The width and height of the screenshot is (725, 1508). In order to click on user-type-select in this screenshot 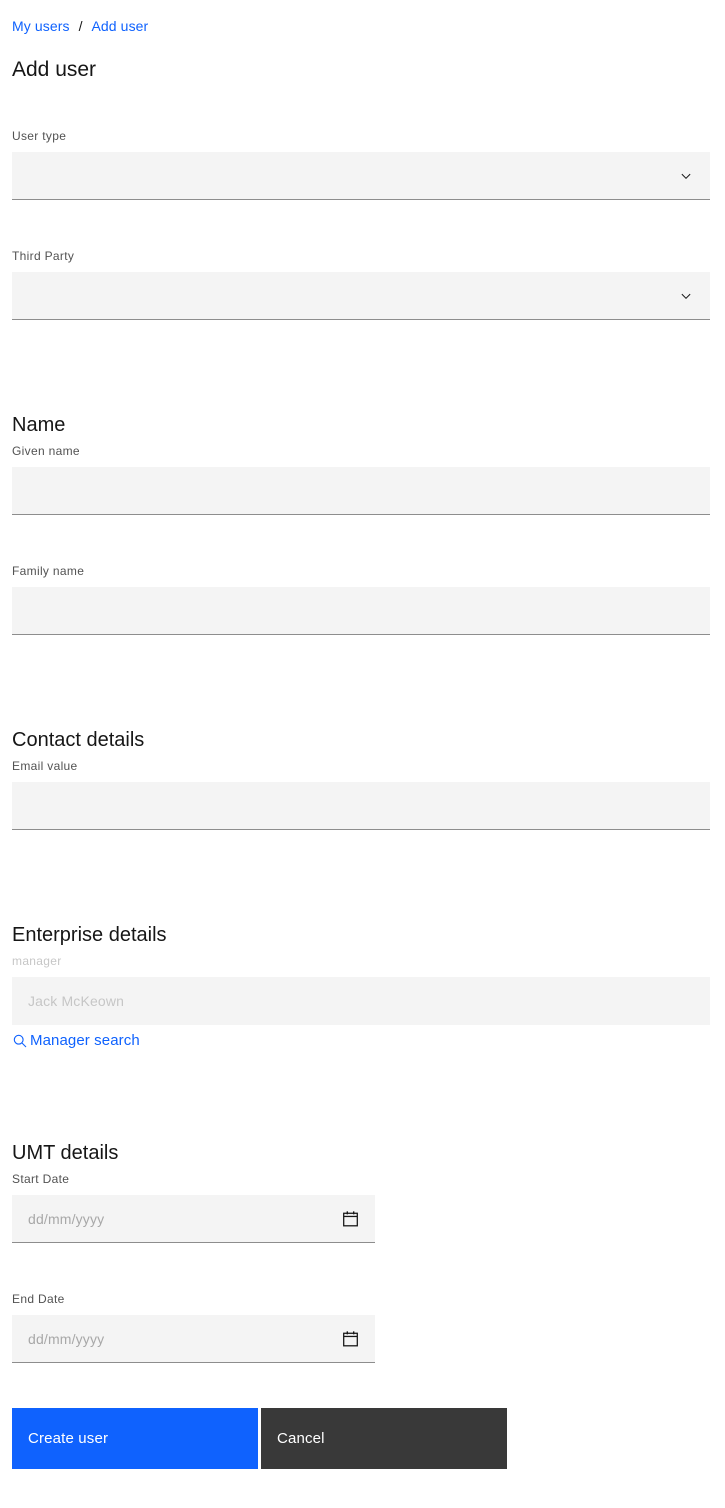, I will do `click(361, 176)`.